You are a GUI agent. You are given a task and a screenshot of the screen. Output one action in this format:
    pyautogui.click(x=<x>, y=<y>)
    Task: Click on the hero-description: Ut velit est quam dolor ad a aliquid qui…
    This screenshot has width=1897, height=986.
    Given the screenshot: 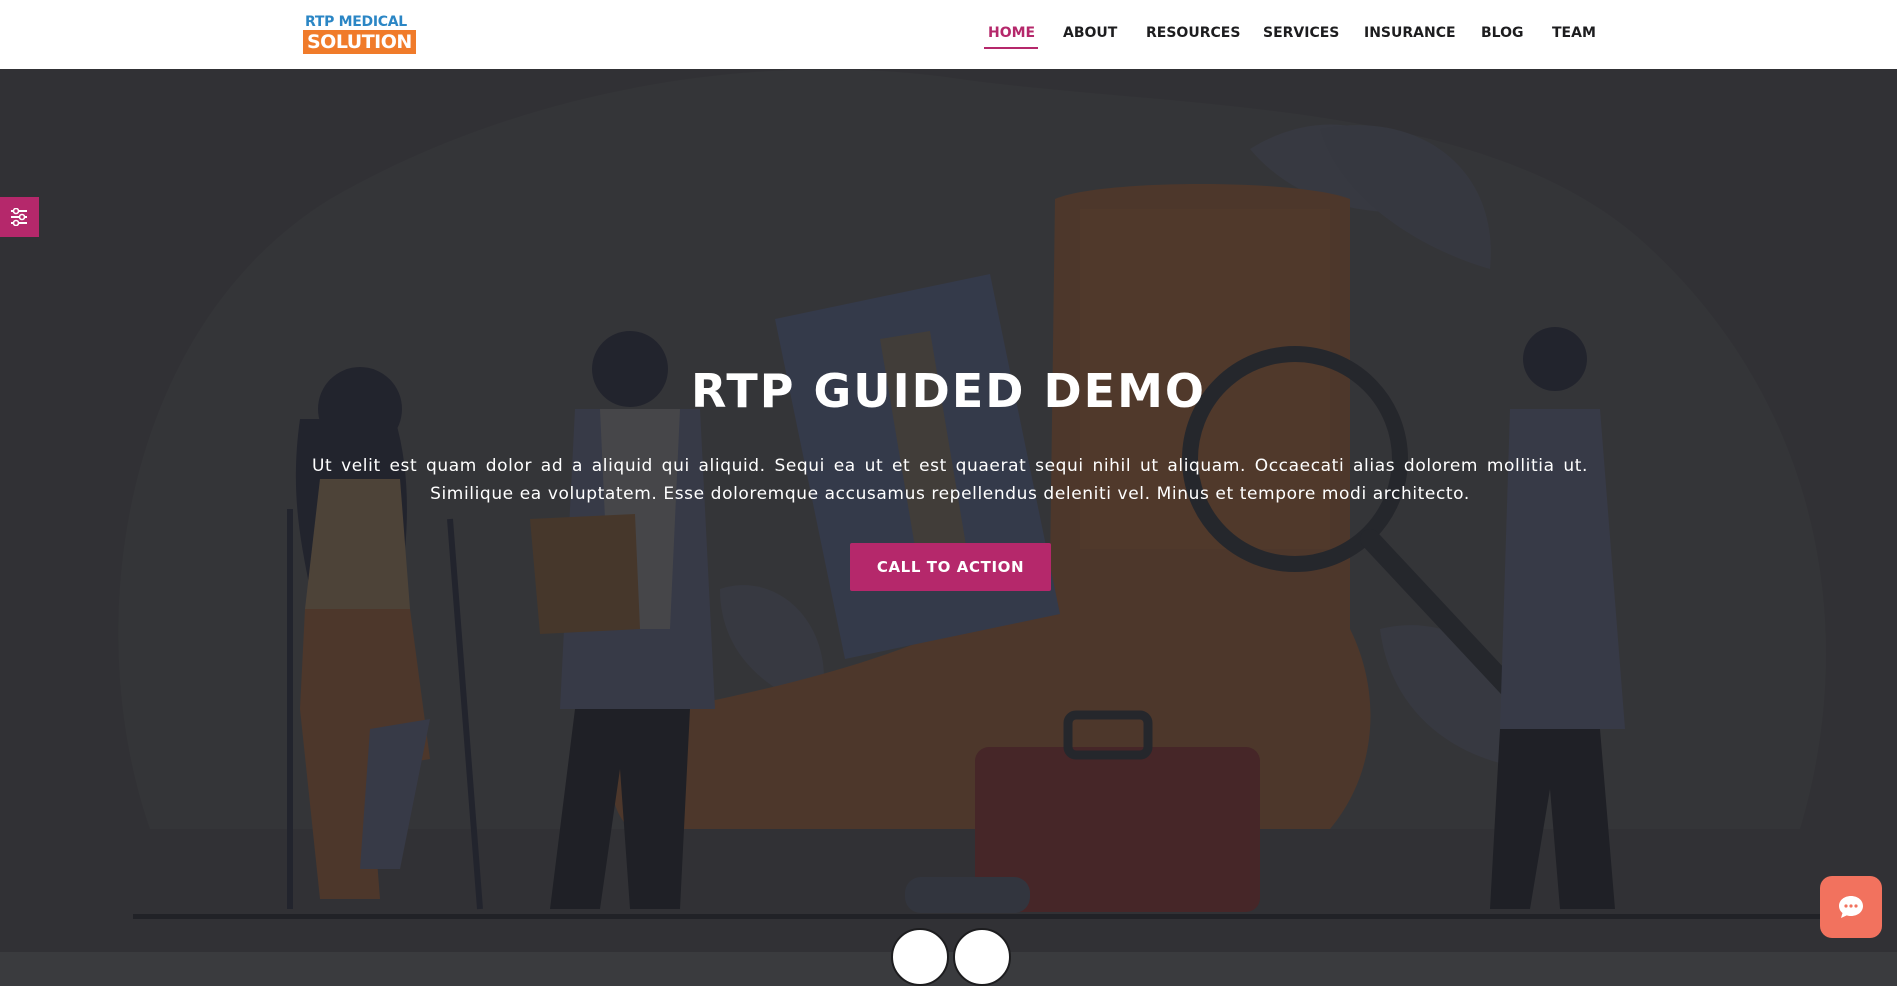 What is the action you would take?
    pyautogui.click(x=950, y=480)
    